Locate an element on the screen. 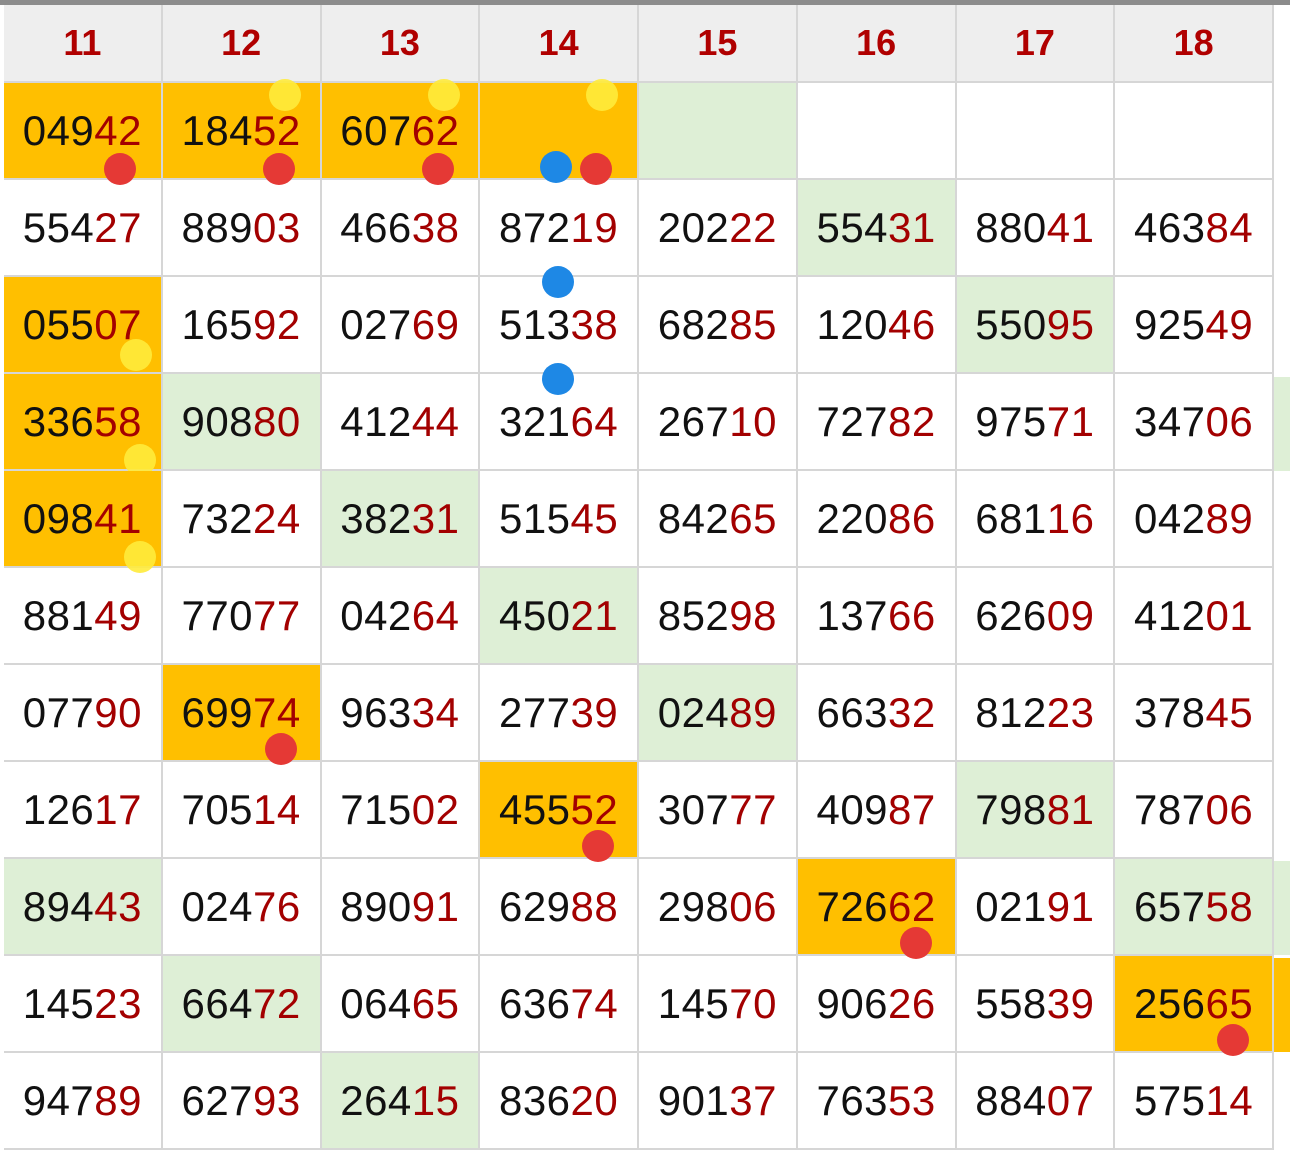 The height and width of the screenshot is (1159, 1290). result-cell: 466 38 is located at coordinates (401, 228).